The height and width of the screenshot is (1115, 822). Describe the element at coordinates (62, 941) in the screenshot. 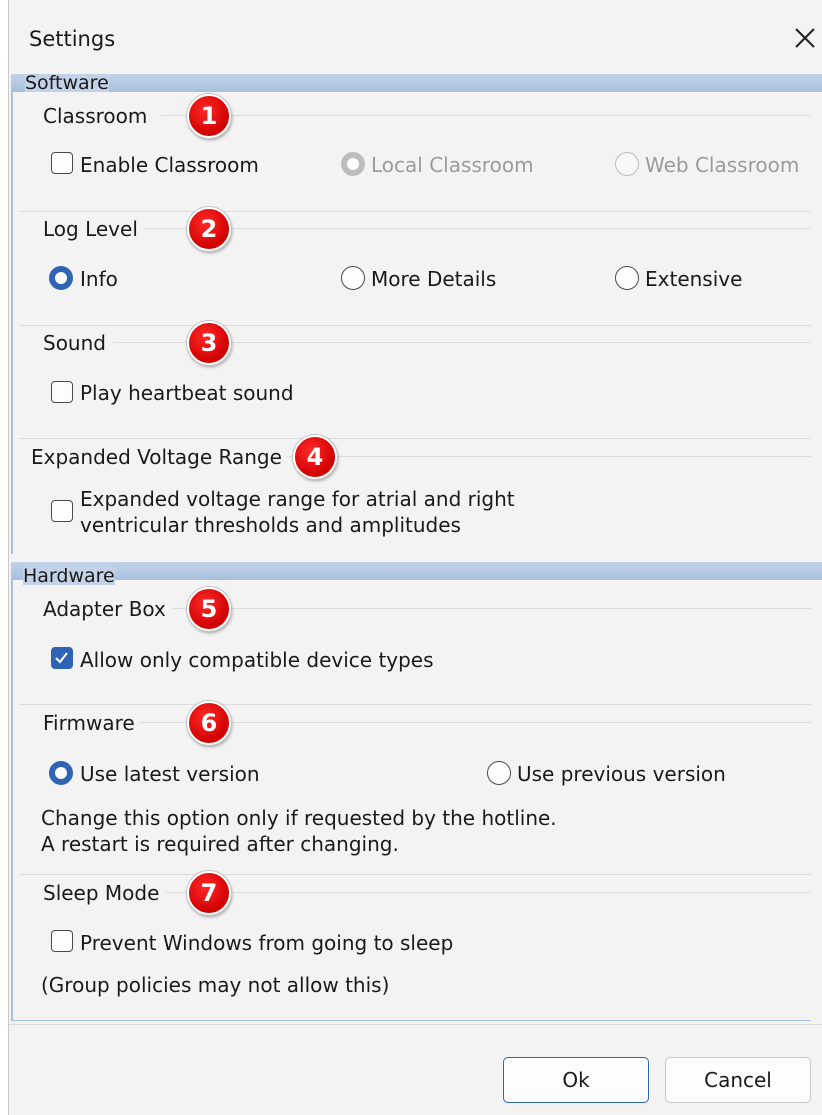

I see `prevent-sleep-checkbox` at that location.